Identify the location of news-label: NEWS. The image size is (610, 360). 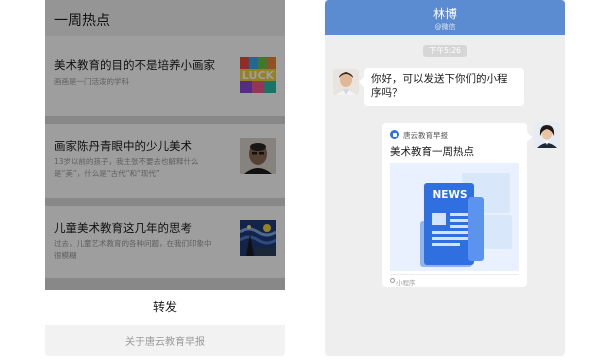
(450, 195).